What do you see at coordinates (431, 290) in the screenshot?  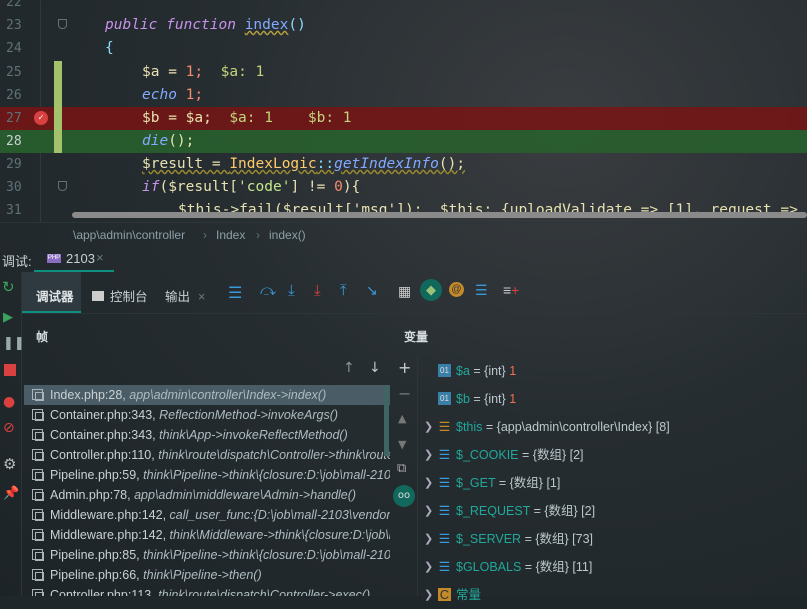 I see `coverage-icon: ◆` at bounding box center [431, 290].